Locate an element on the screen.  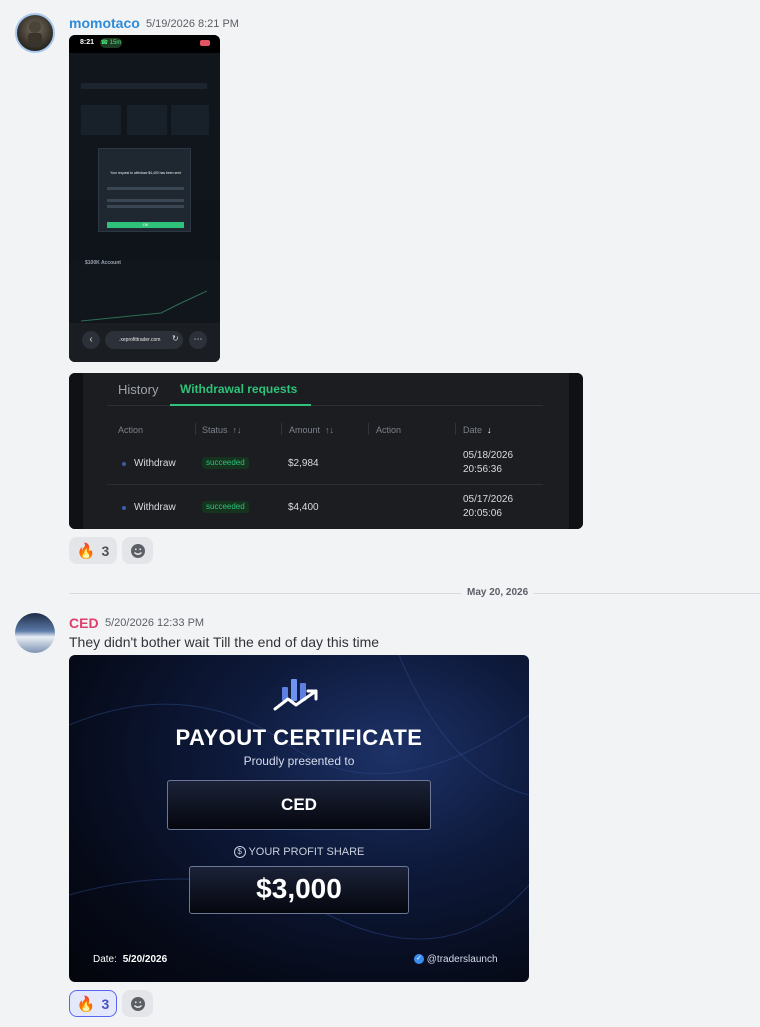
recipient-box: CED is located at coordinates (299, 805).